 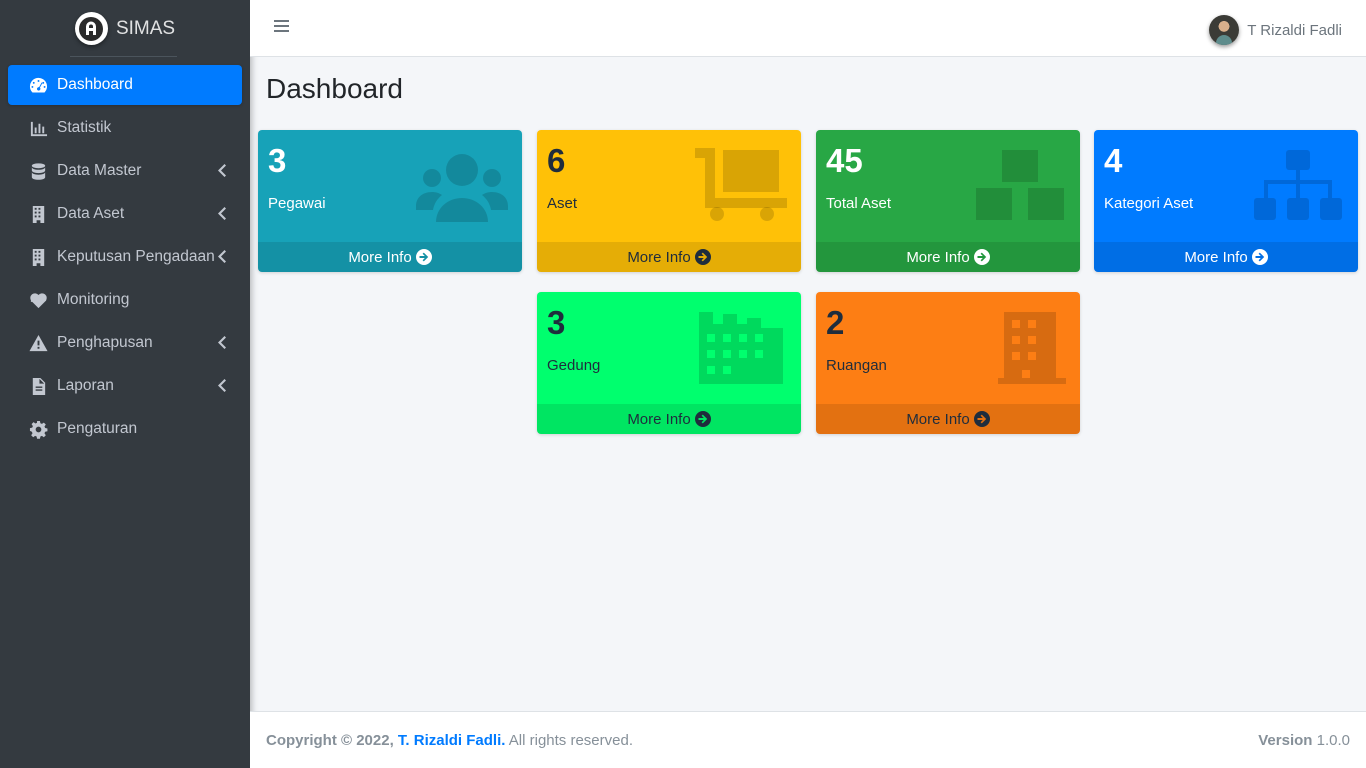 What do you see at coordinates (859, 203) in the screenshot?
I see `card-label: Total Aset` at bounding box center [859, 203].